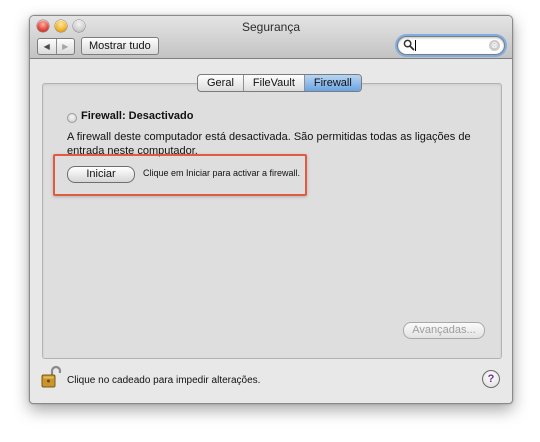 This screenshot has width=540, height=442. What do you see at coordinates (51, 376) in the screenshot?
I see `lock-icon` at bounding box center [51, 376].